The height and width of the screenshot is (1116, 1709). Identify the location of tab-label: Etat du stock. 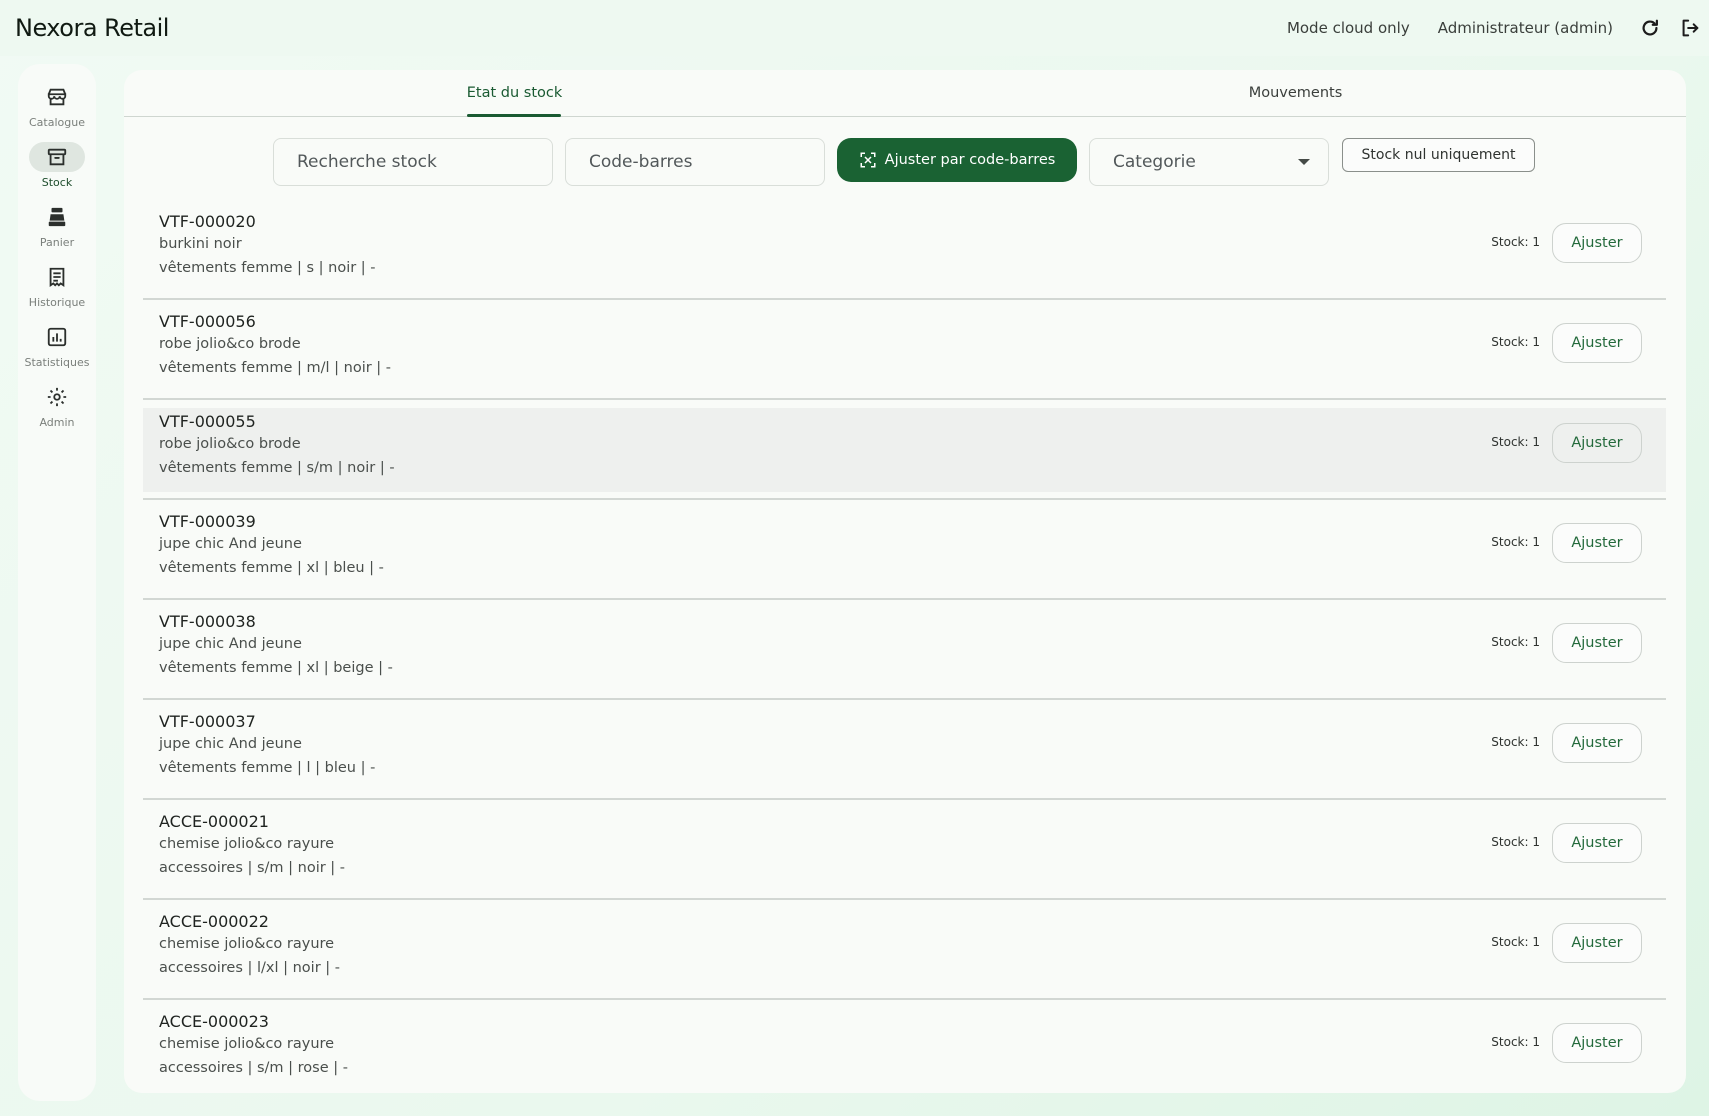
(514, 93).